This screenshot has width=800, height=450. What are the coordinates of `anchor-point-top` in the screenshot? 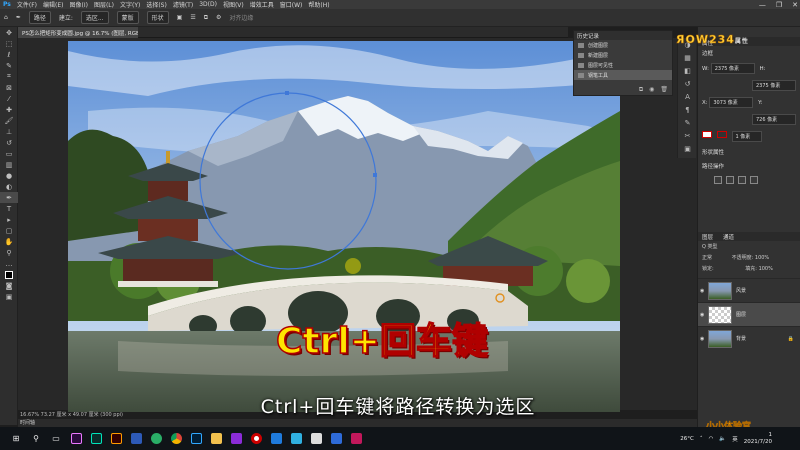 It's located at (287, 93).